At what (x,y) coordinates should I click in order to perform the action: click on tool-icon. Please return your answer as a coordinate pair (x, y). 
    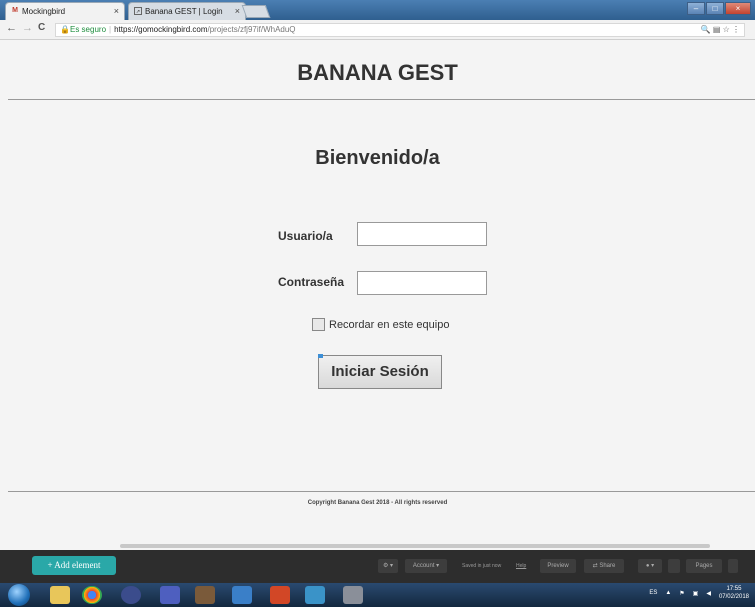
    Looking at the image, I should click on (353, 595).